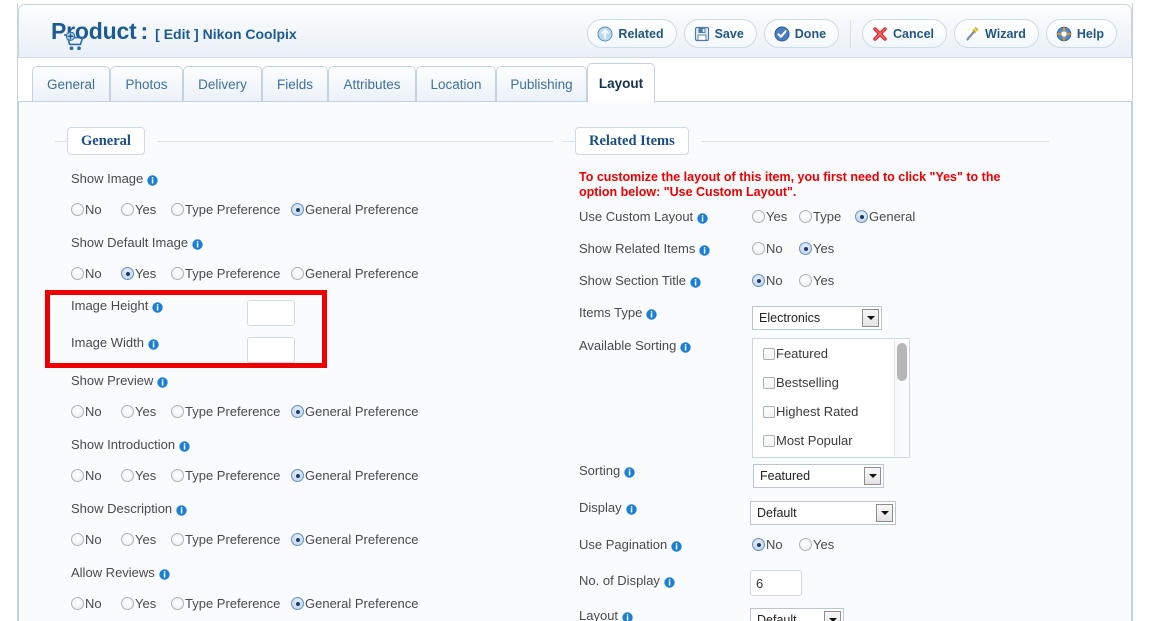  I want to click on allow-reviews-option-type-preference: Type Preference, so click(231, 603).